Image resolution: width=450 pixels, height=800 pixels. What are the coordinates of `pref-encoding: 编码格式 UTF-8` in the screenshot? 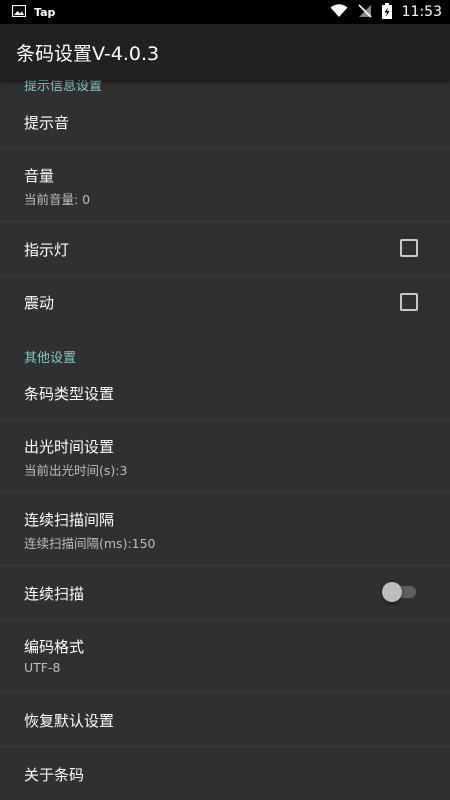 It's located at (225, 656).